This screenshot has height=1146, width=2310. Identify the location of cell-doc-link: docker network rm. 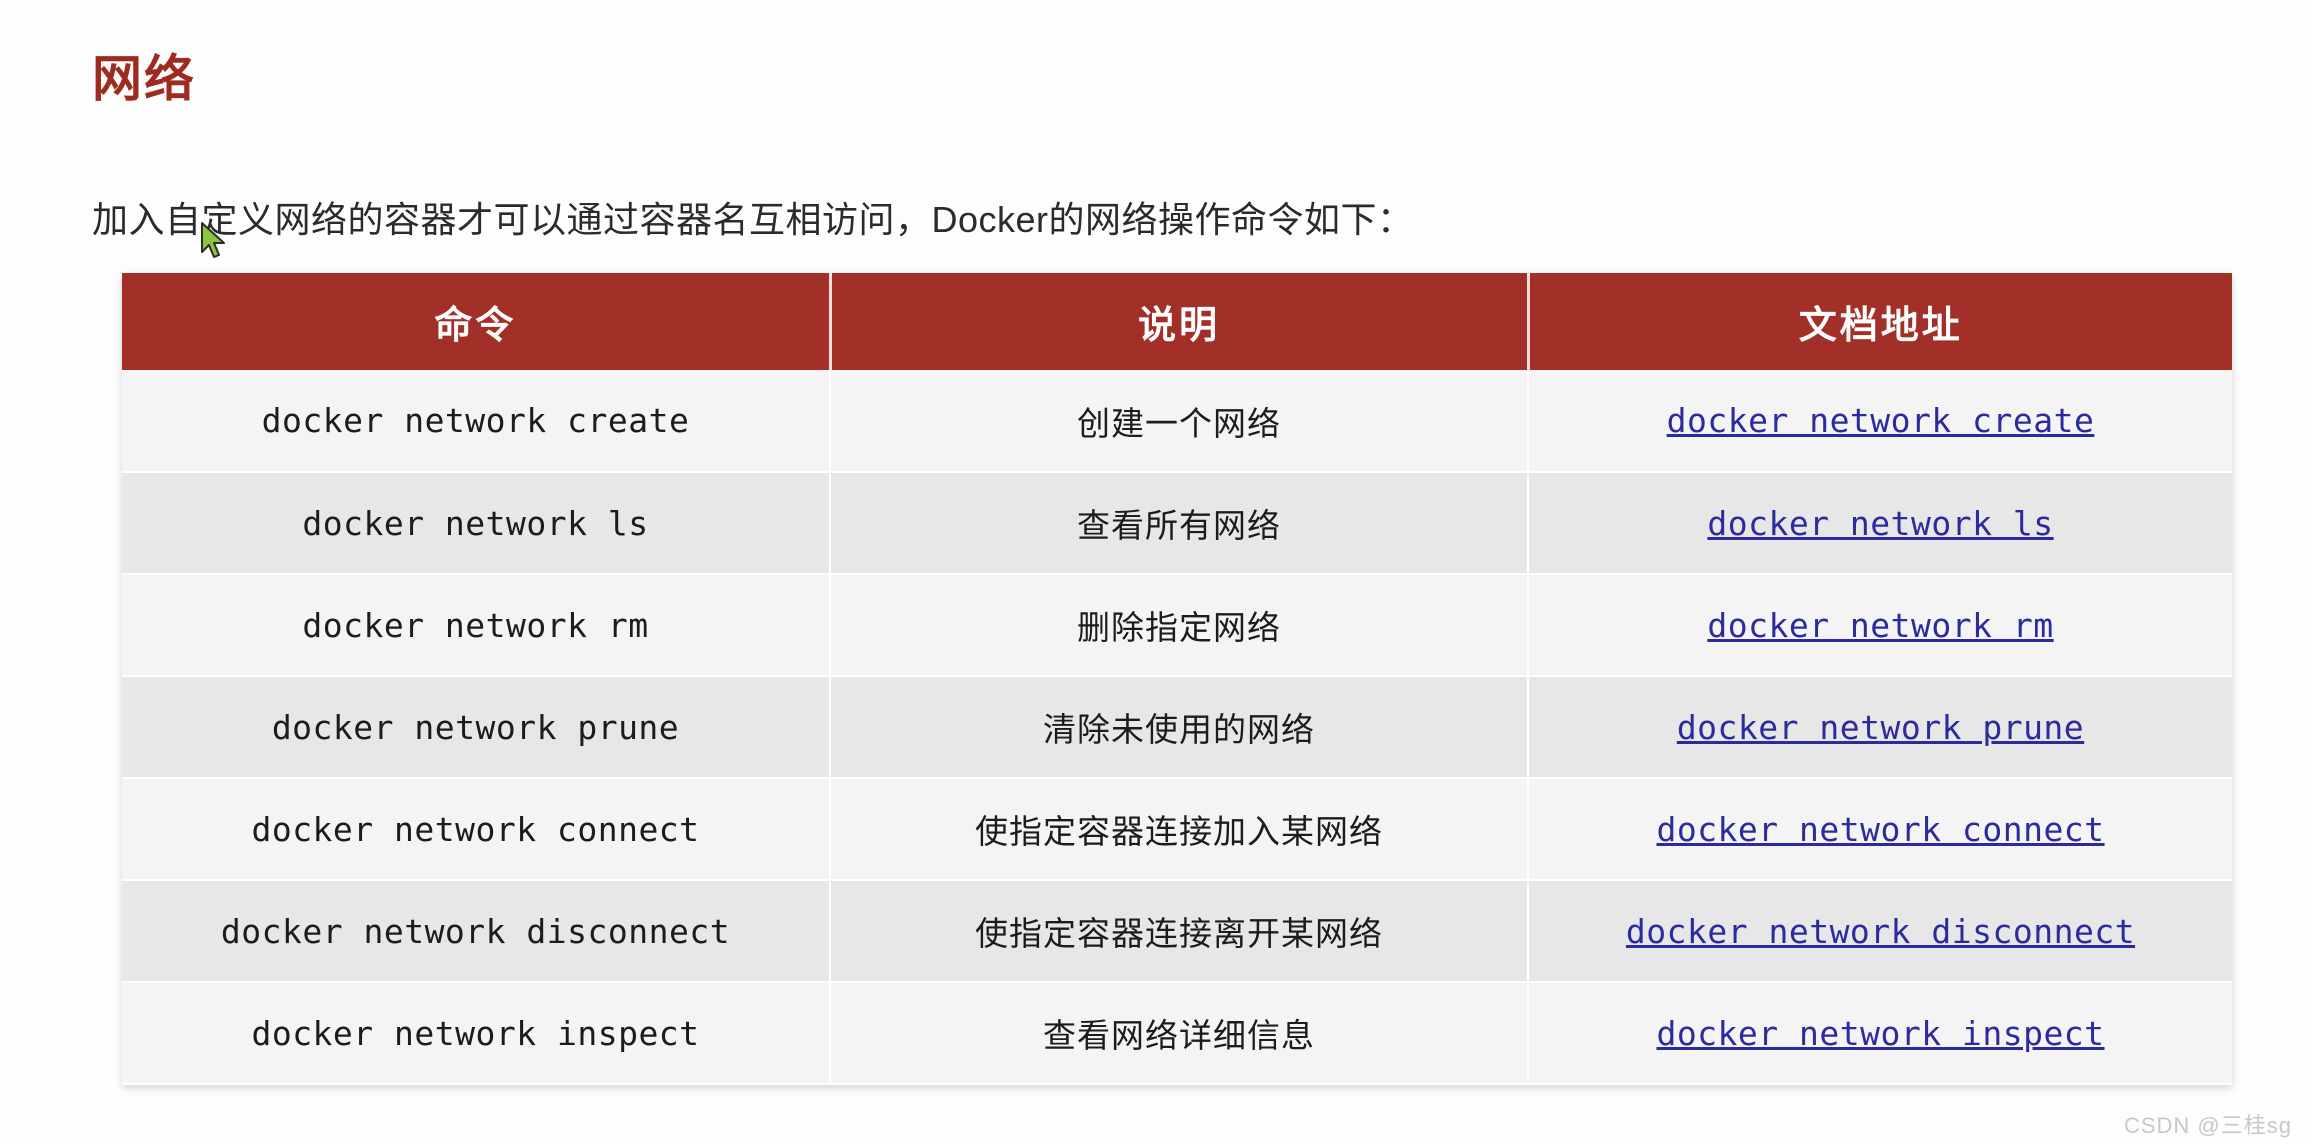
(1880, 625).